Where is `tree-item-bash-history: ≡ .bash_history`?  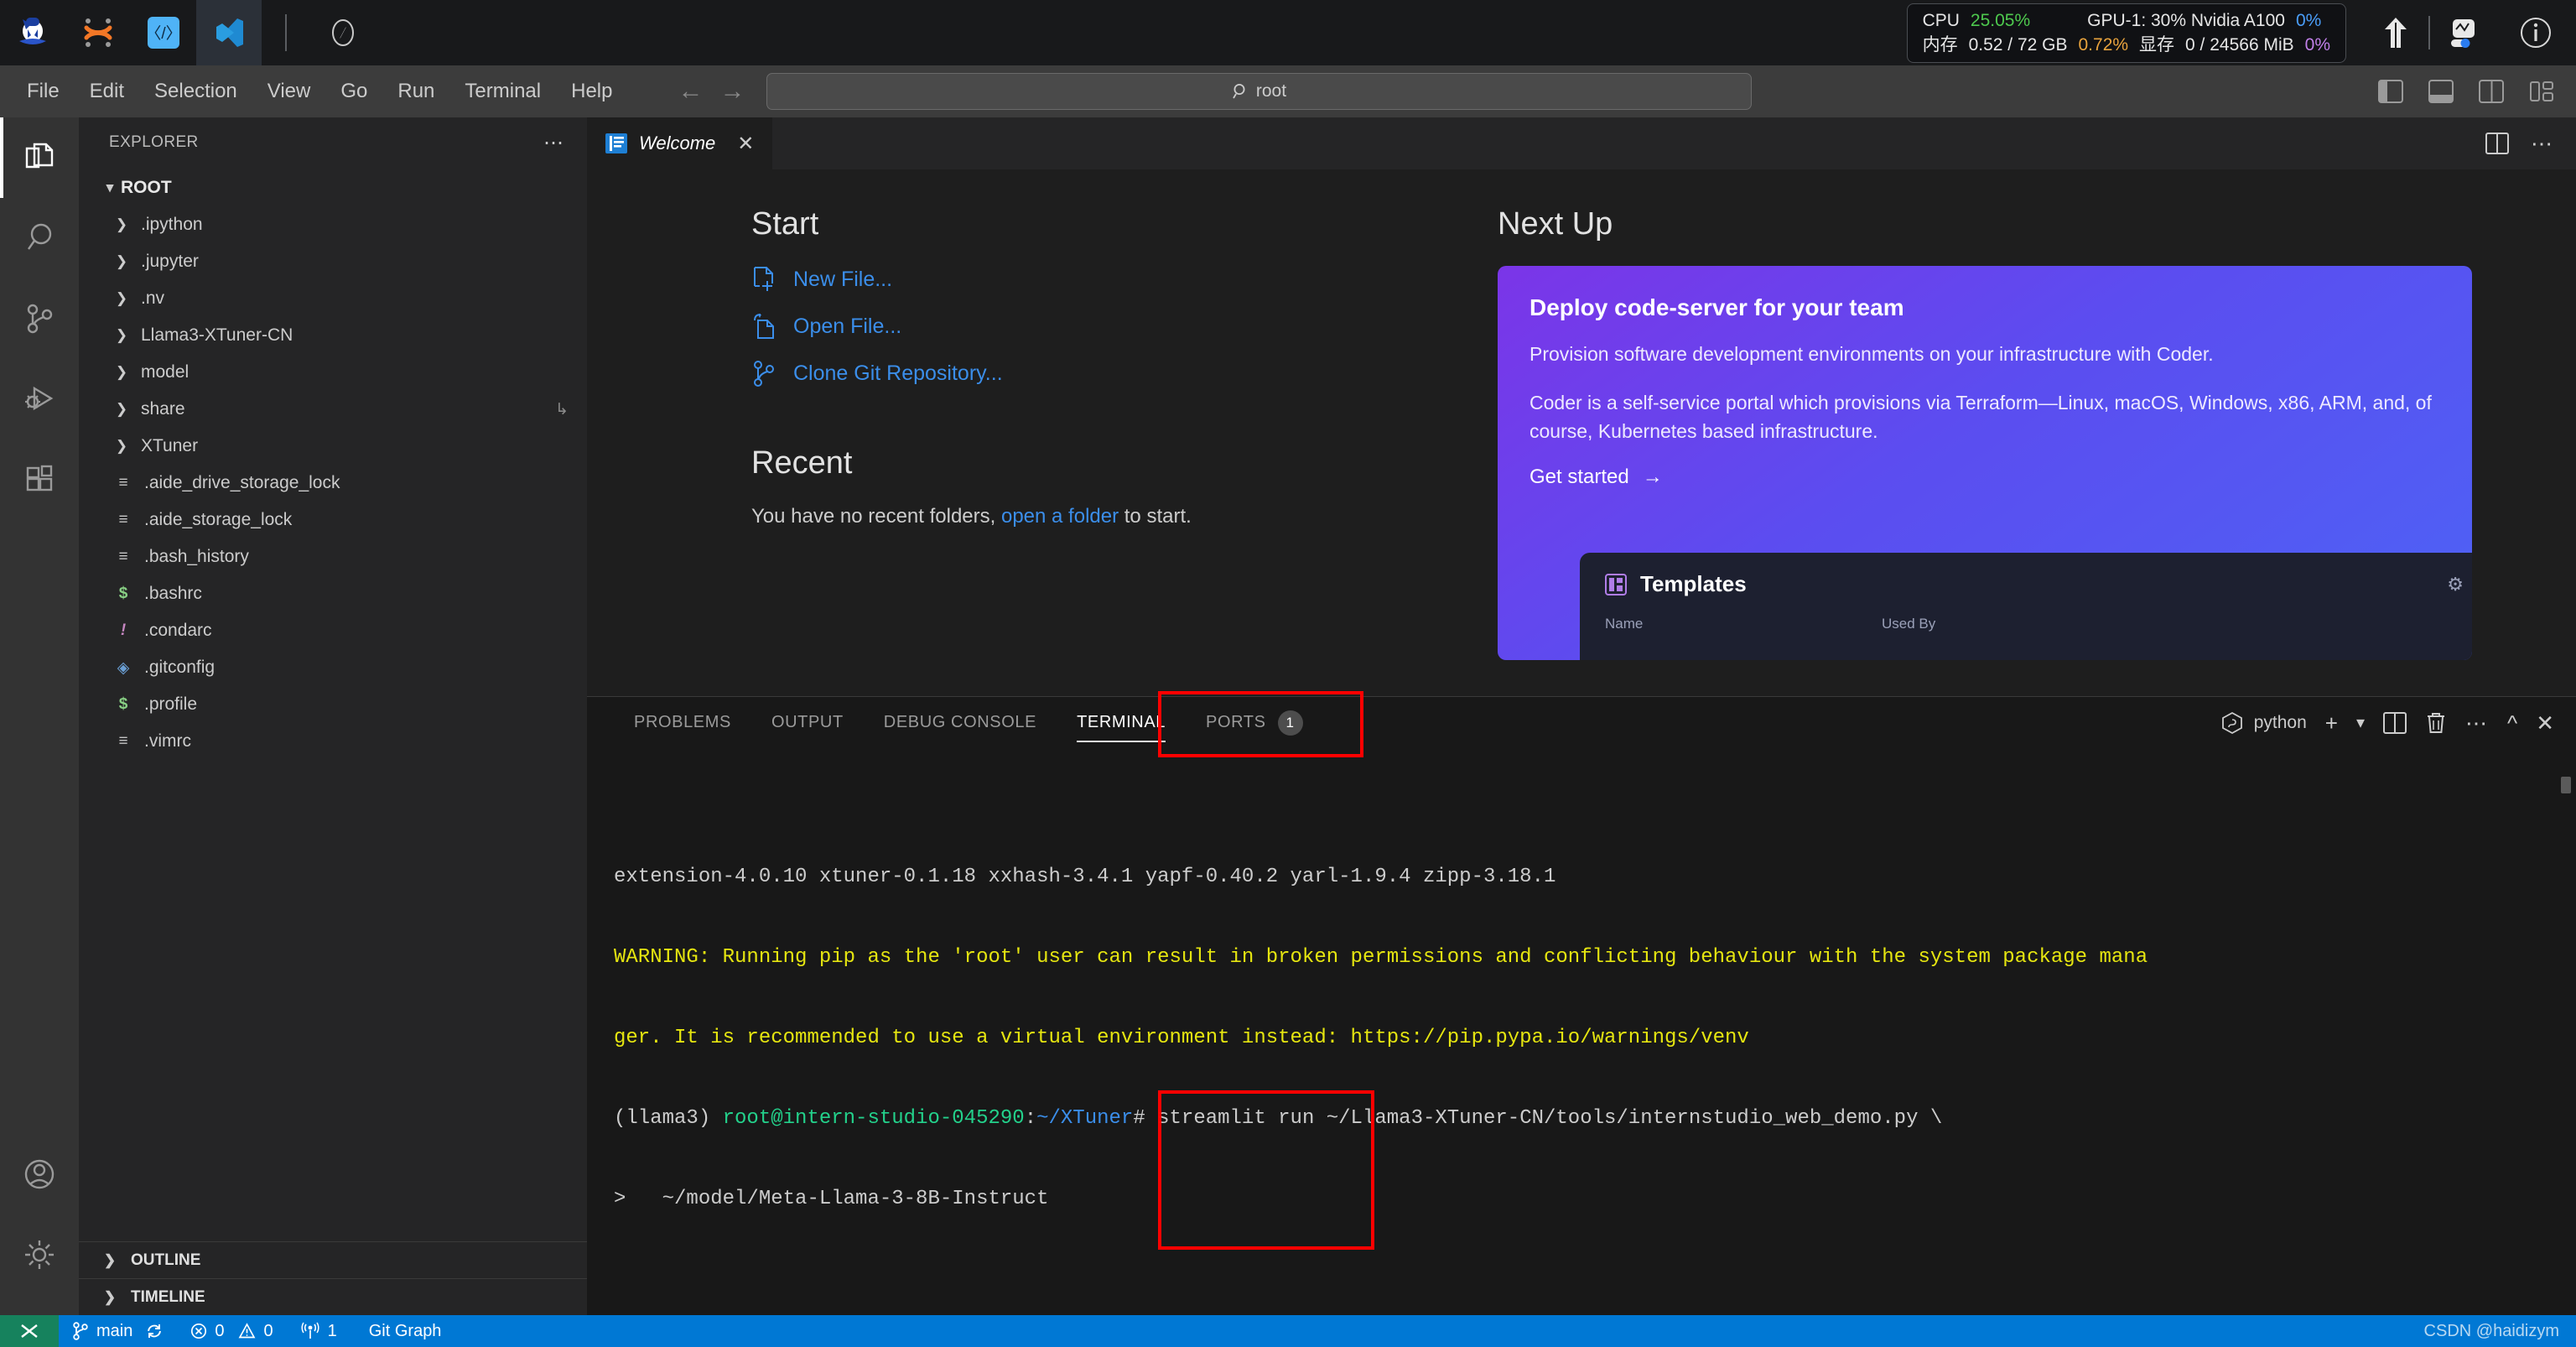
tree-item-bash-history: ≡ .bash_history is located at coordinates (333, 556).